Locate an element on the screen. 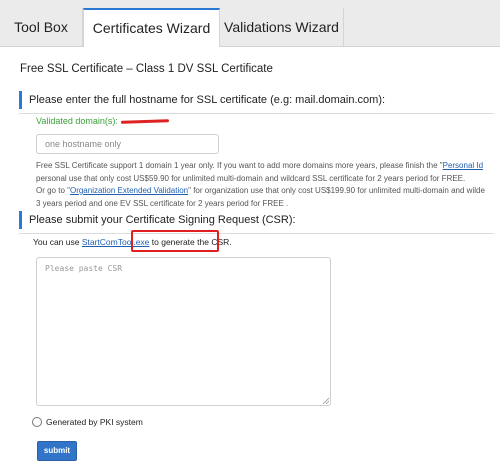  redaction-mark is located at coordinates (144, 121).